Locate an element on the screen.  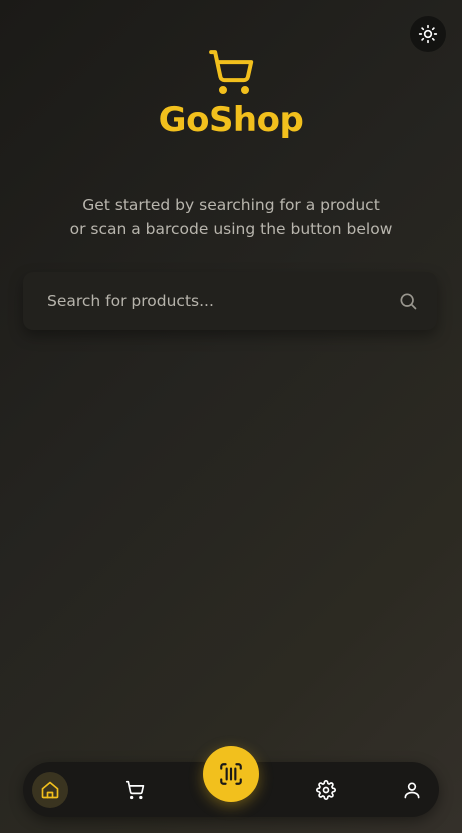
home-icon is located at coordinates (50, 789).